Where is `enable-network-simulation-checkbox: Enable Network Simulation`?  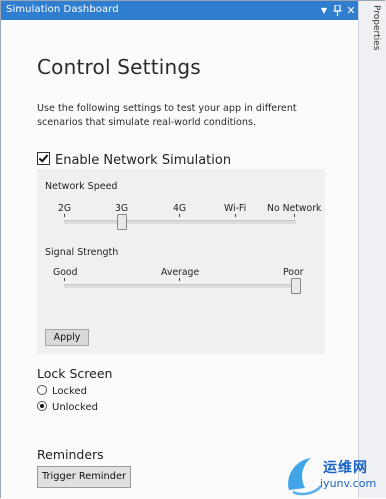
enable-network-simulation-checkbox: Enable Network Simulation is located at coordinates (134, 160).